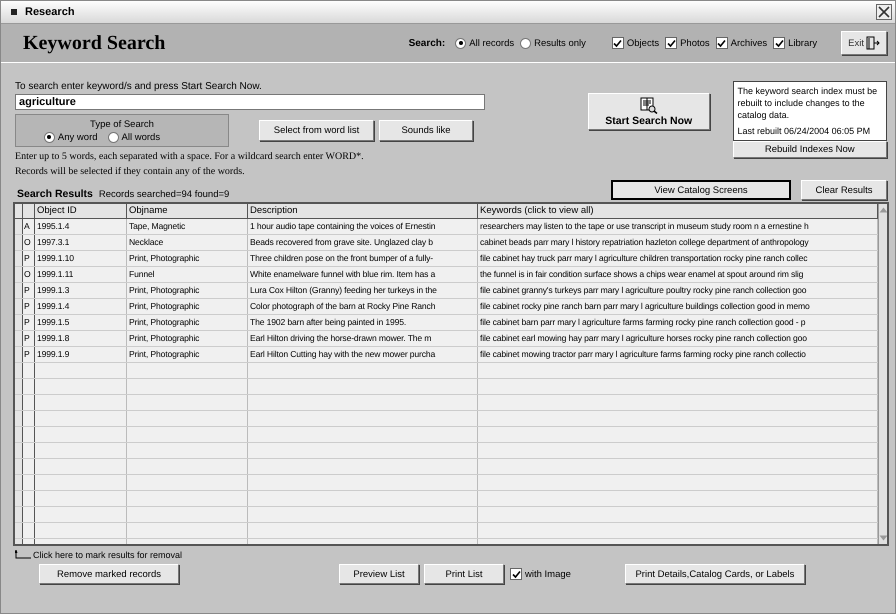  What do you see at coordinates (363, 274) in the screenshot?
I see `table-cell: White enamelware funnel with blue rim. Item has a` at bounding box center [363, 274].